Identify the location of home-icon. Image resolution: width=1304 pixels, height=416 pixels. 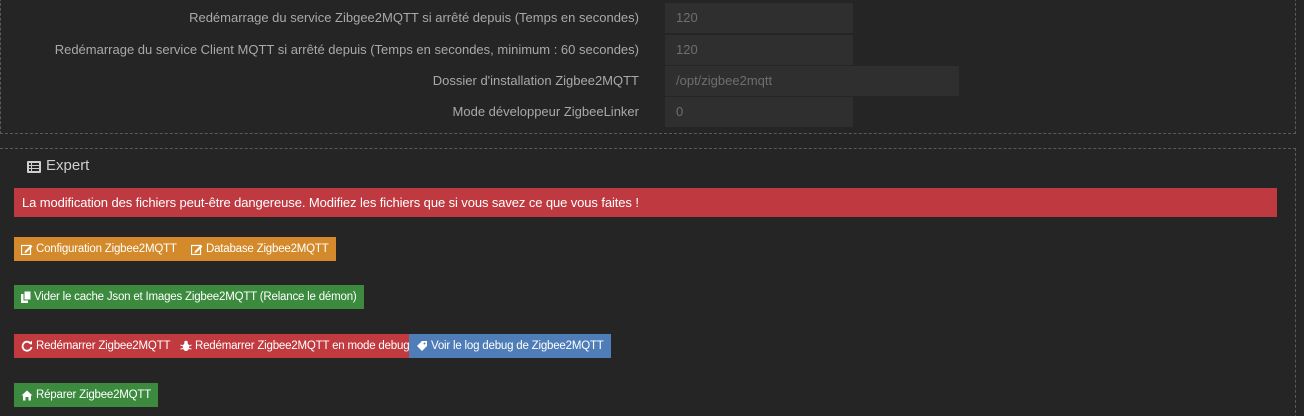
(27, 395).